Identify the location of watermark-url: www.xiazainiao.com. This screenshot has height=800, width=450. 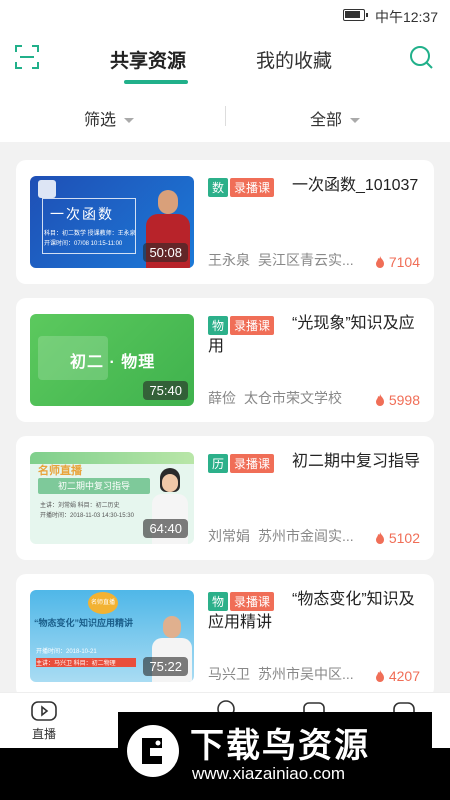
(269, 773).